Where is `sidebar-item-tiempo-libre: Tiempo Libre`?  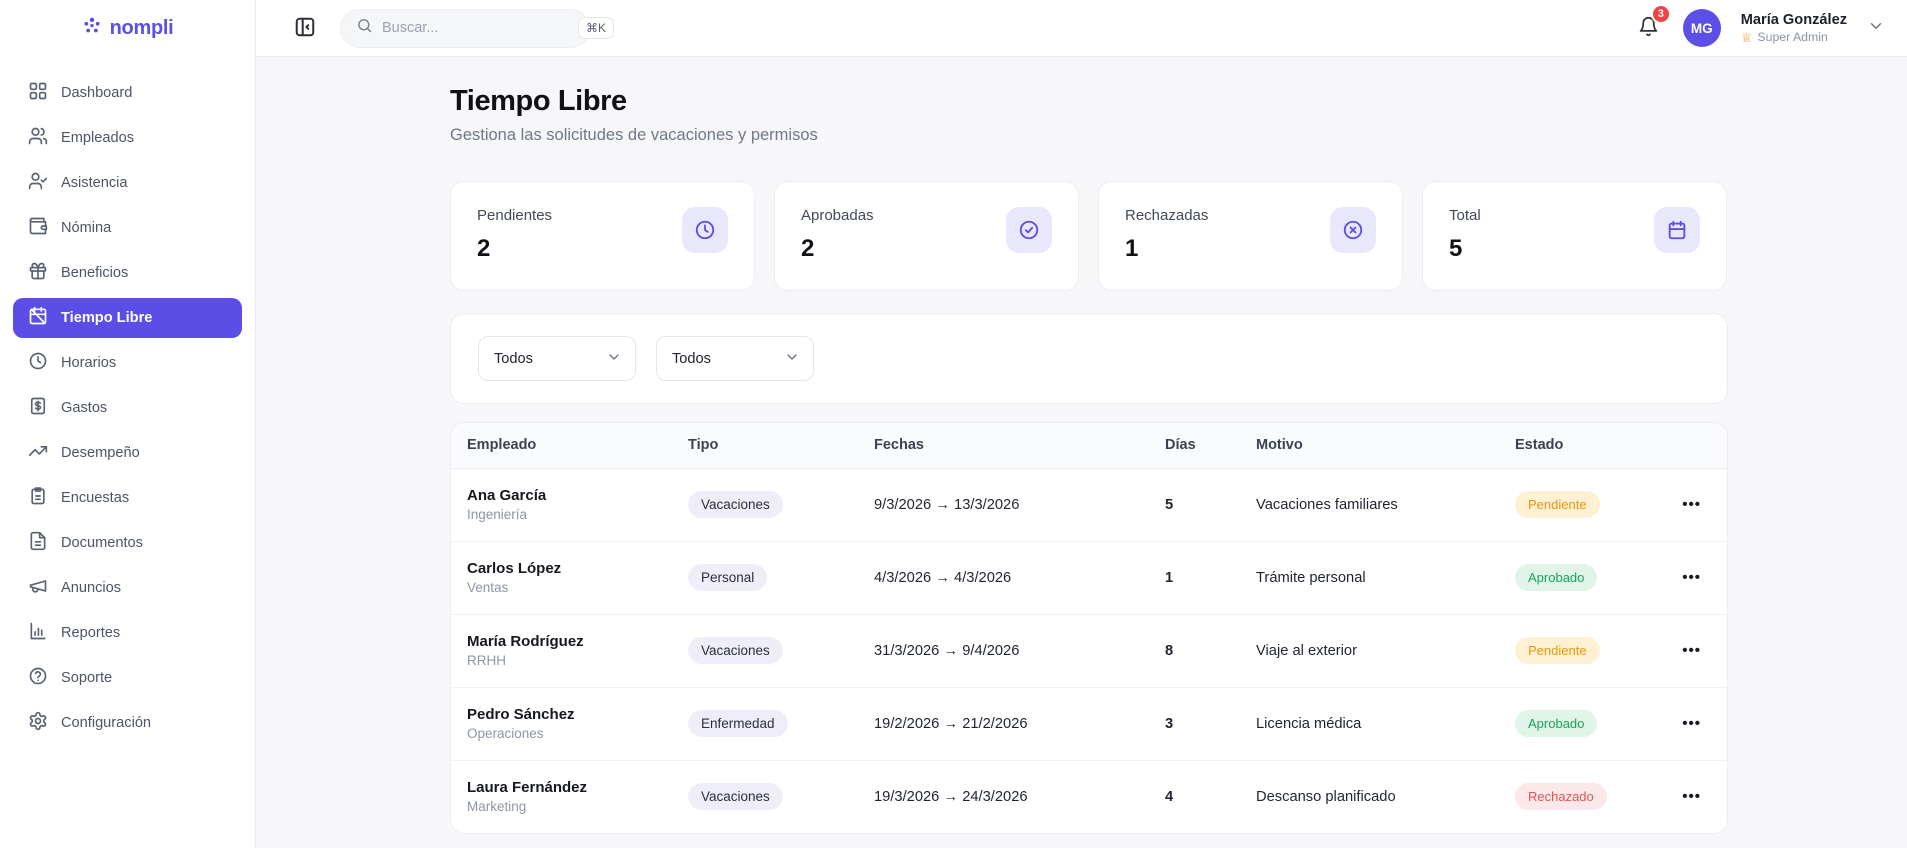 sidebar-item-tiempo-libre: Tiempo Libre is located at coordinates (127, 318).